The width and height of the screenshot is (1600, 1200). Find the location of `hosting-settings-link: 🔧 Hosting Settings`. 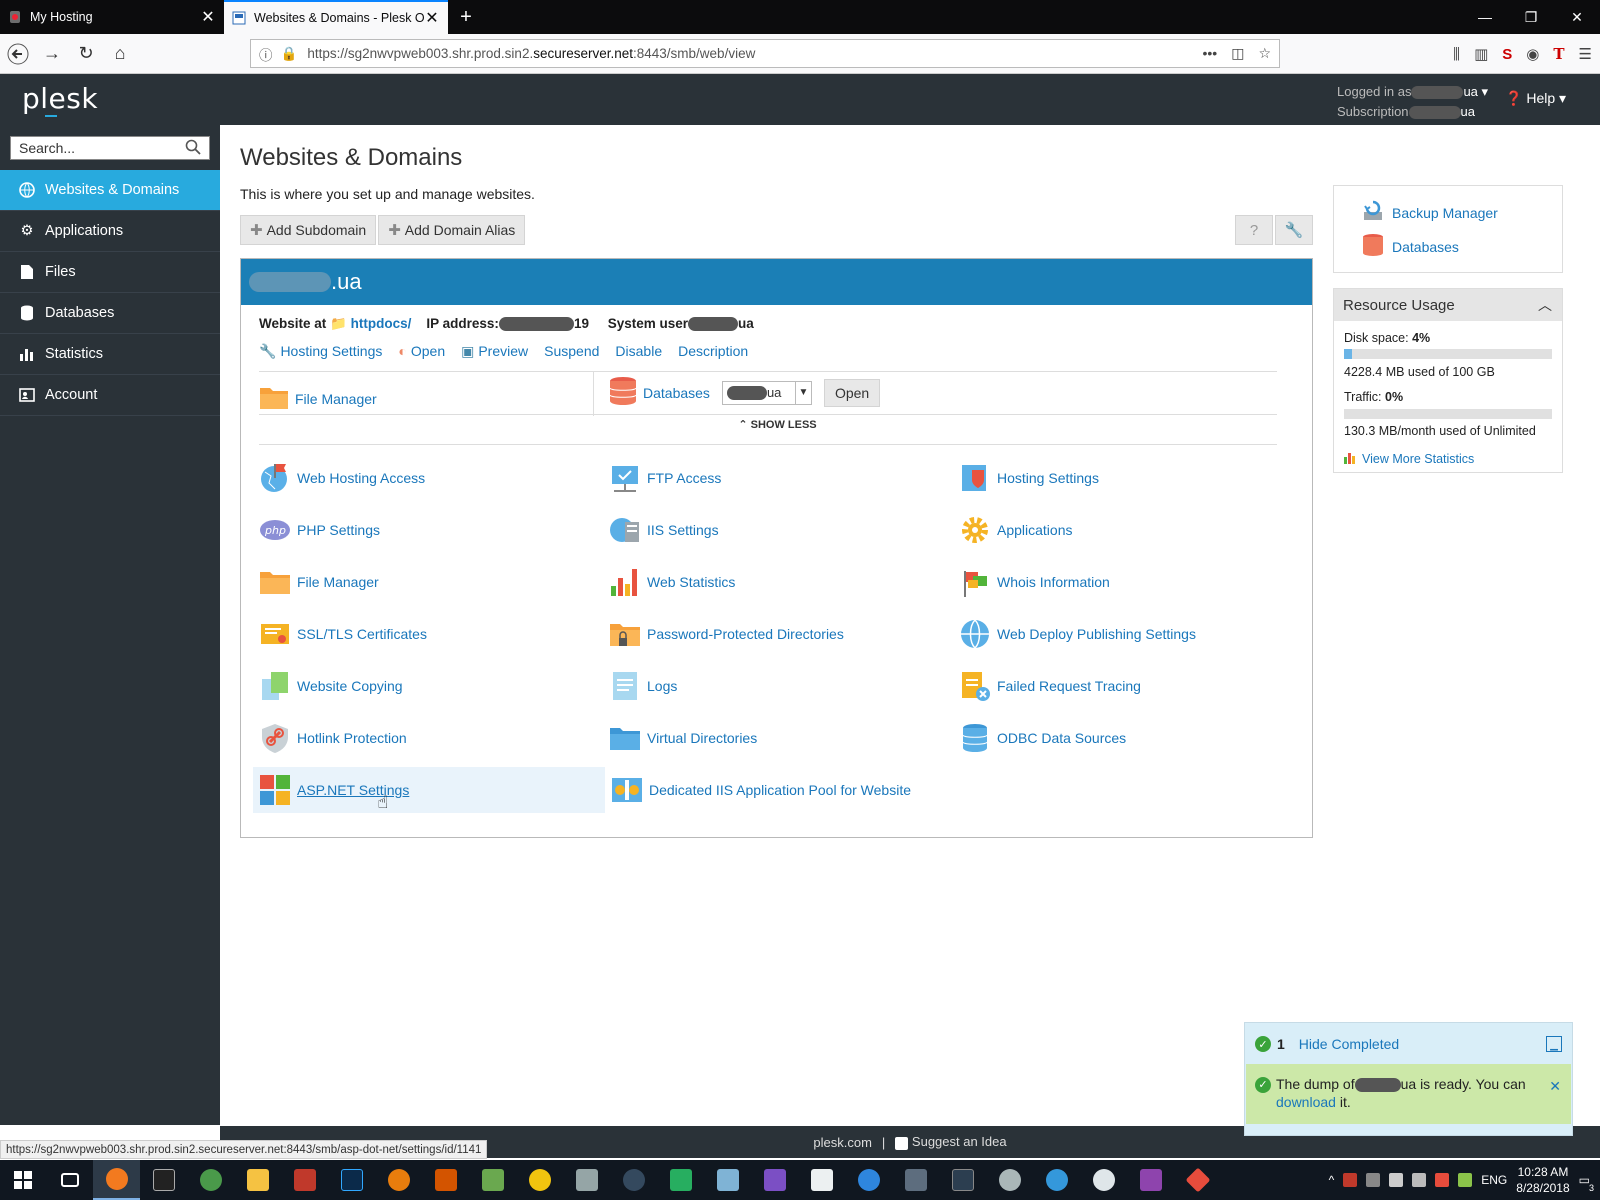

hosting-settings-link: 🔧 Hosting Settings is located at coordinates (320, 351).